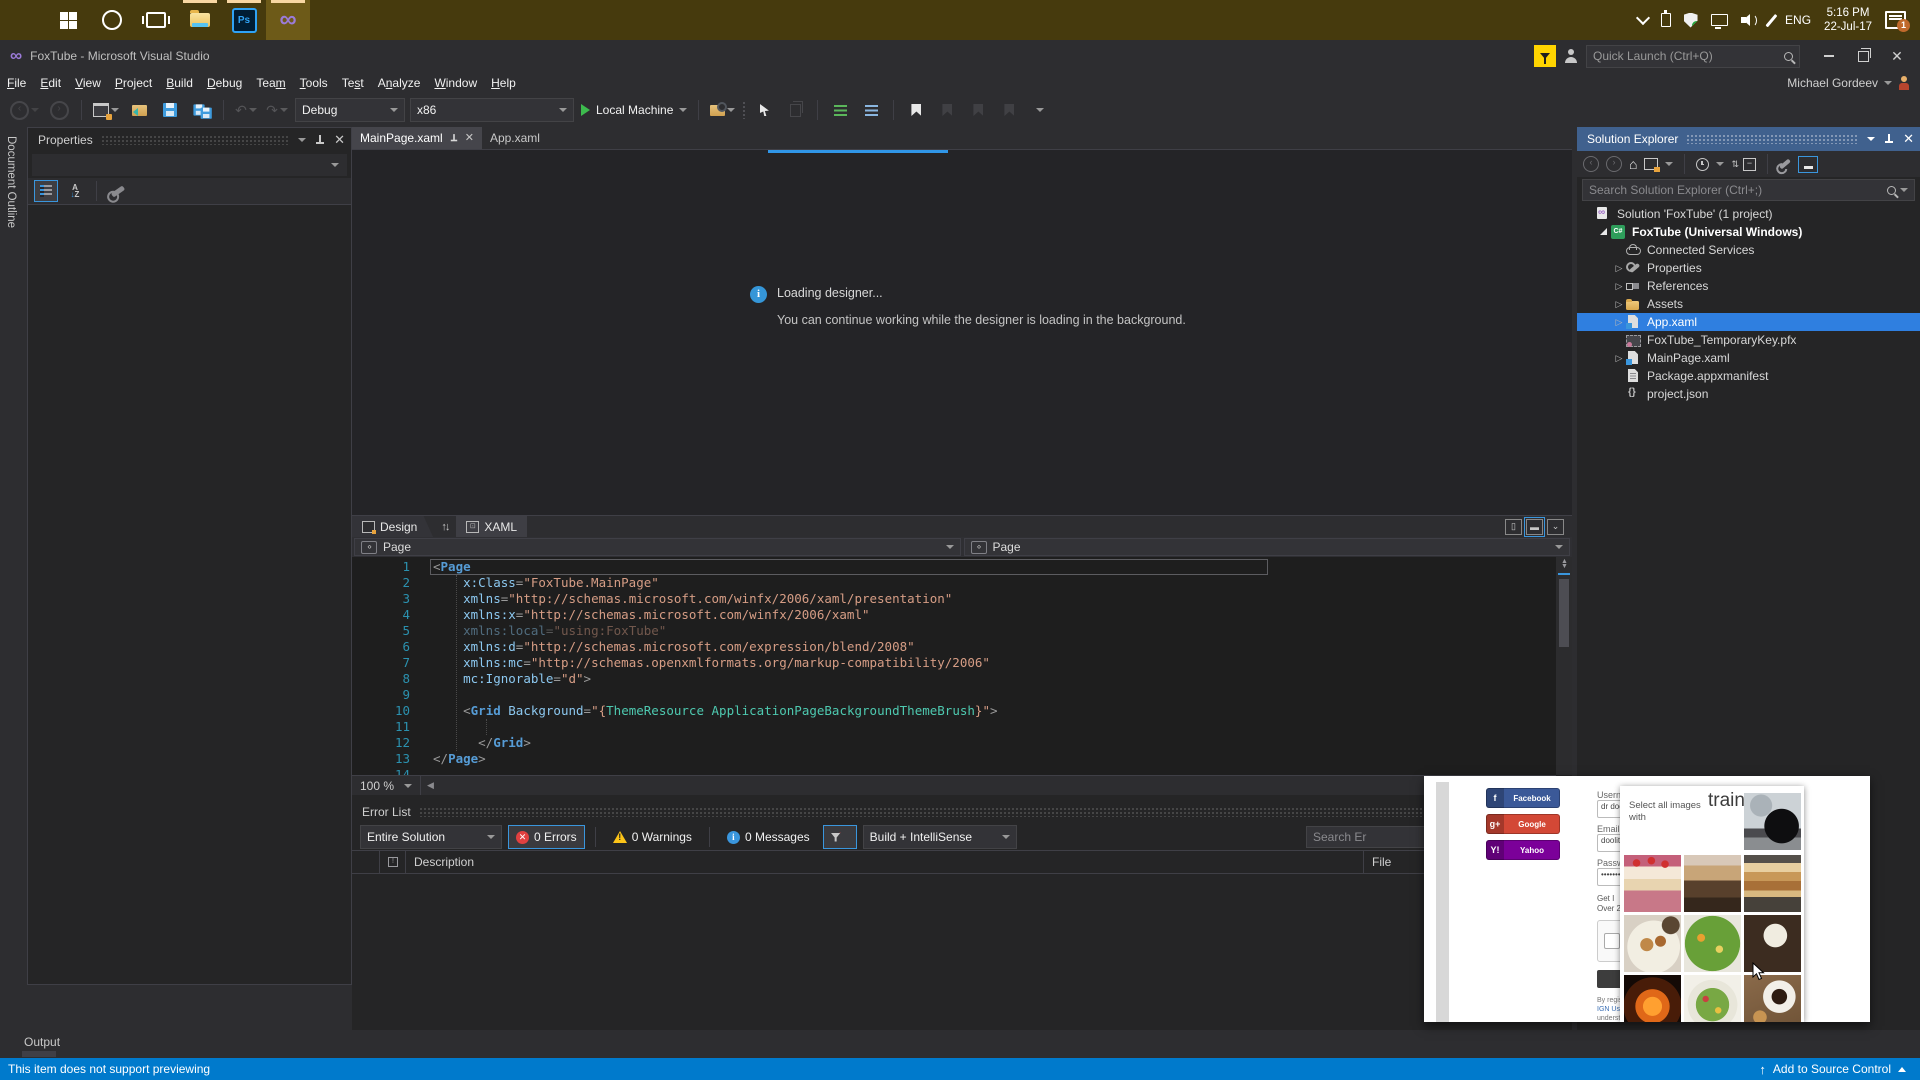  I want to click on back-button: ‹, so click(1591, 164).